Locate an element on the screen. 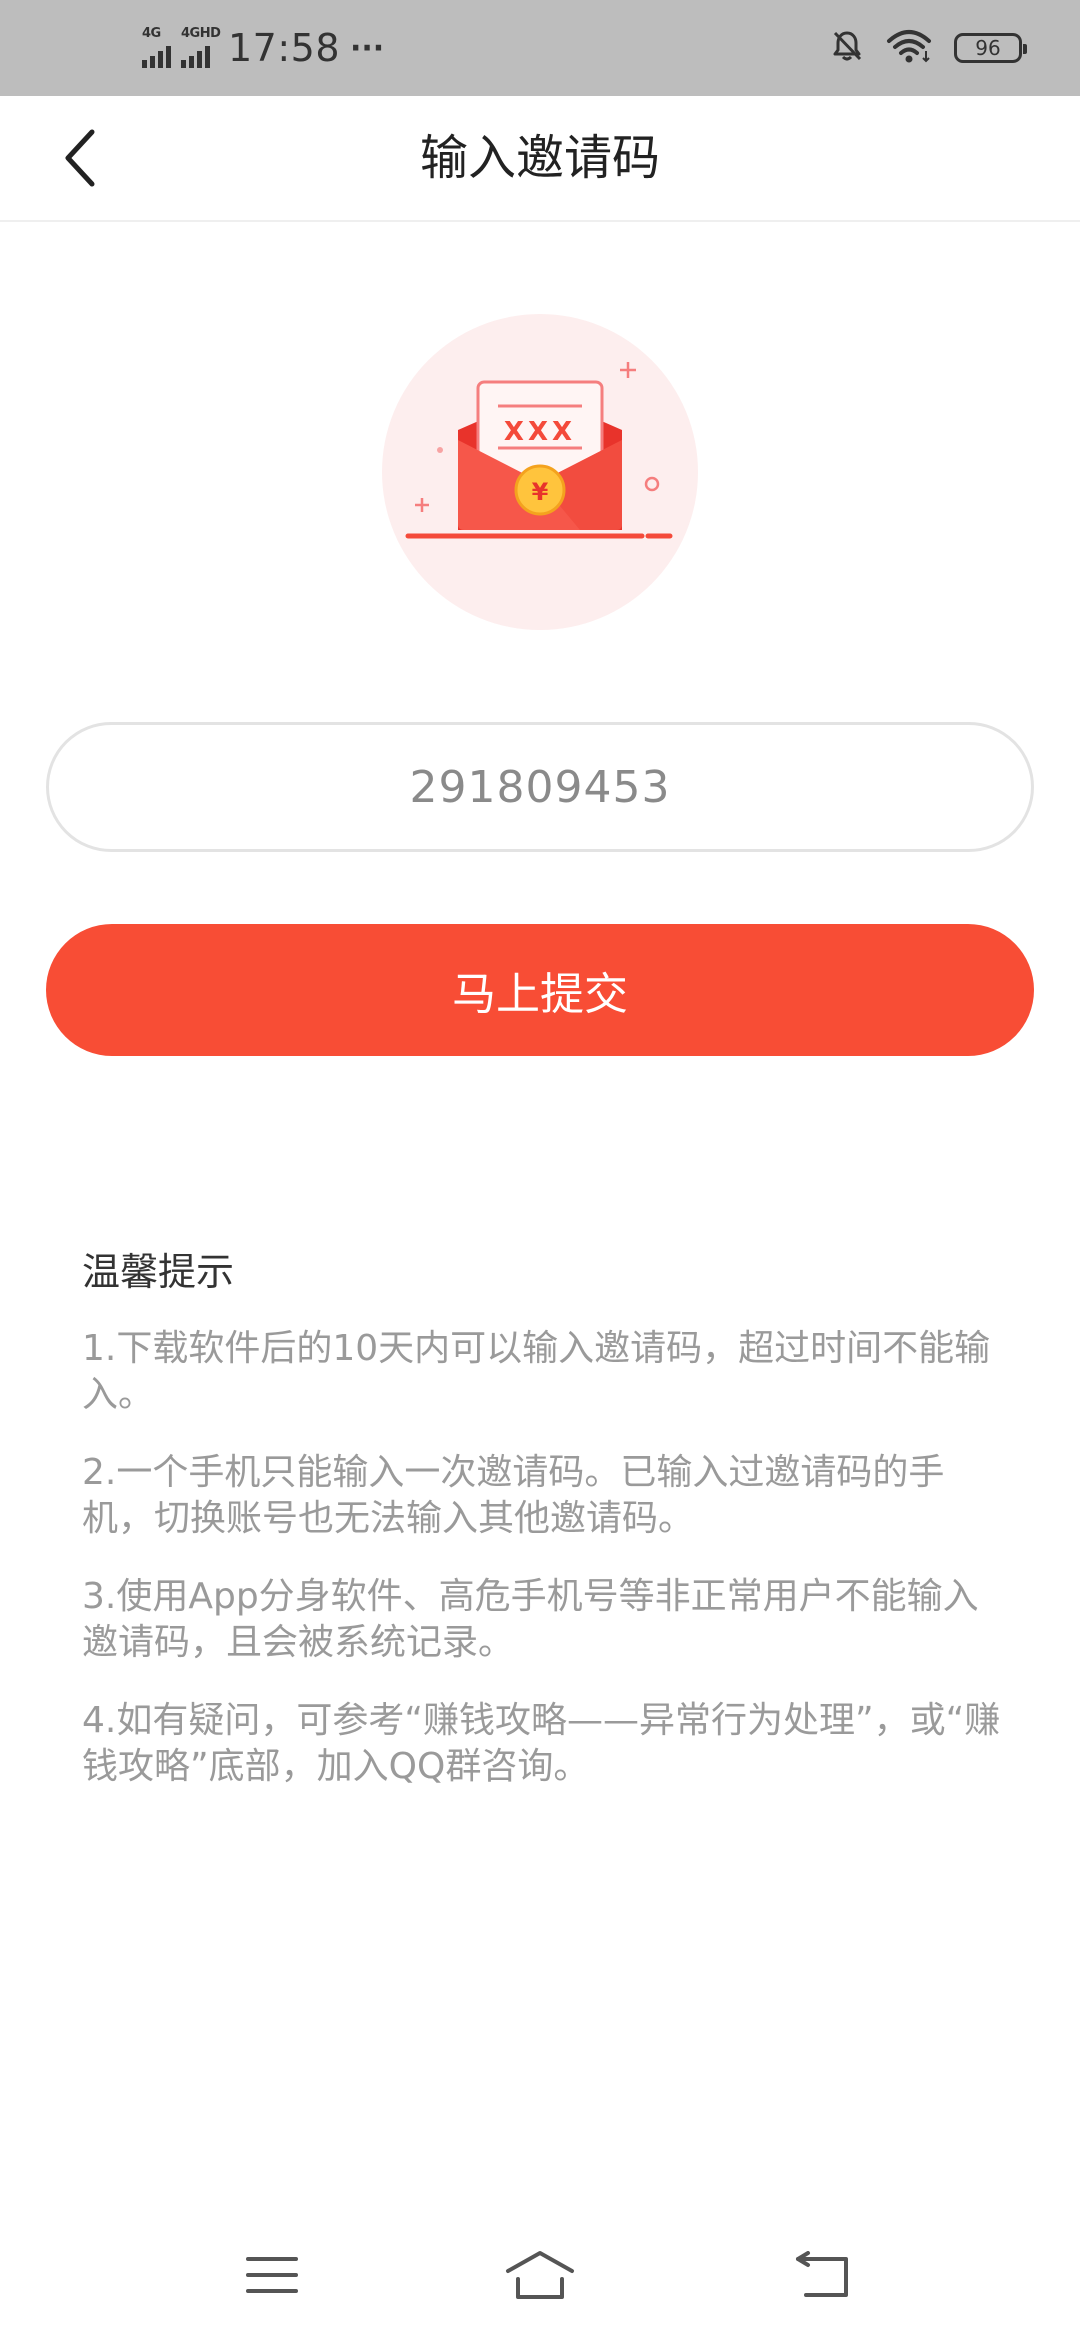 Image resolution: width=1080 pixels, height=2340 pixels. more-notifications-icon: ··· is located at coordinates (367, 48).